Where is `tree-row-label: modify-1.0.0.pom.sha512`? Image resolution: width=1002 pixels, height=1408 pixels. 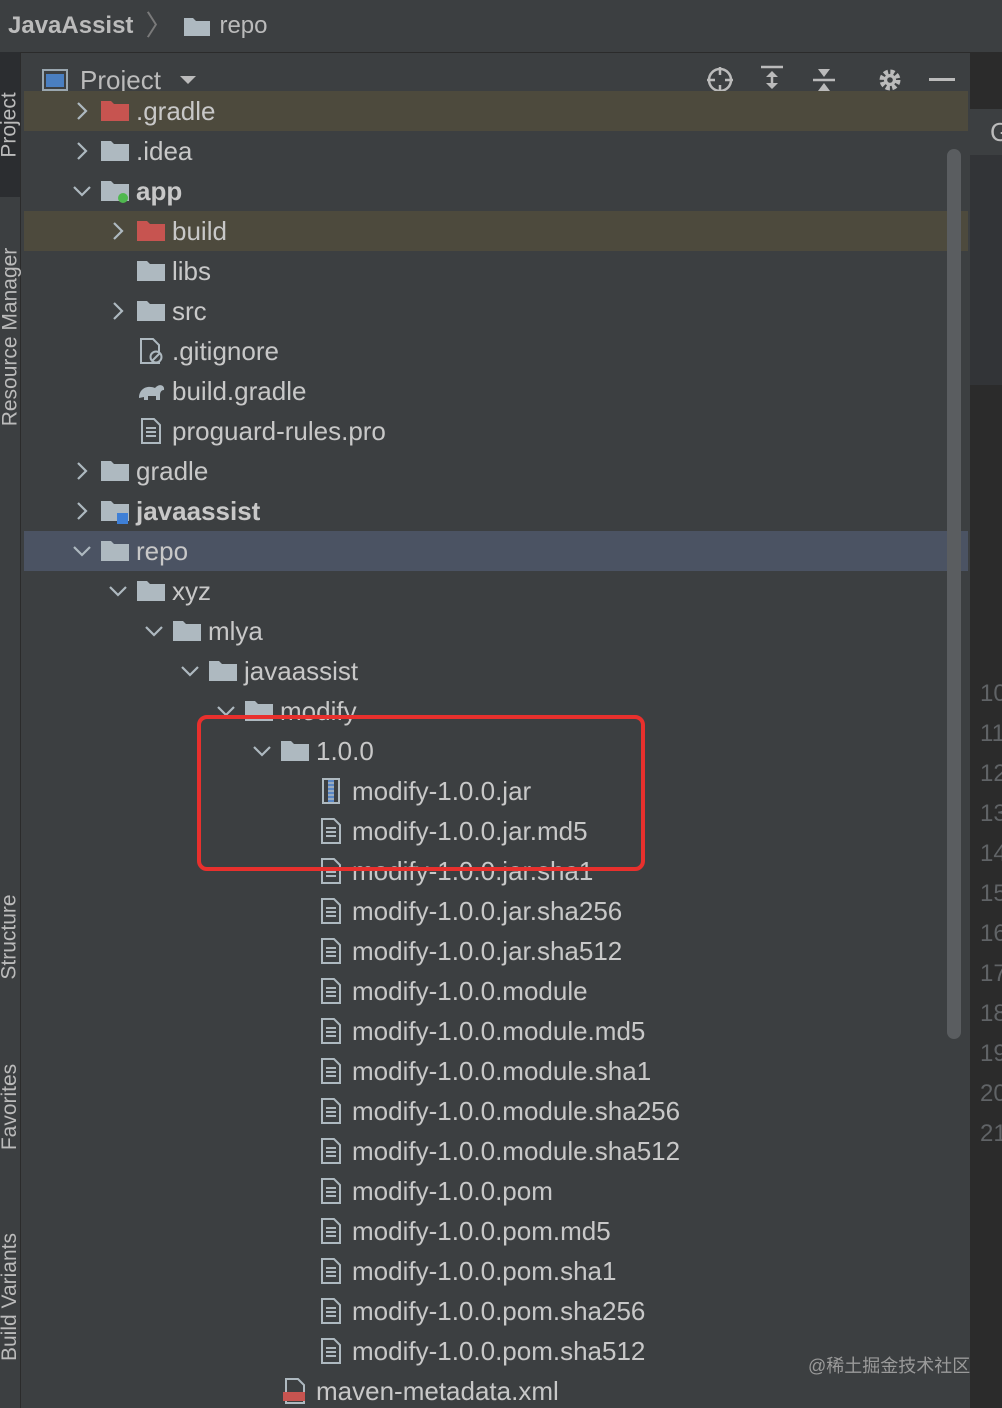 tree-row-label: modify-1.0.0.pom.sha512 is located at coordinates (499, 1350).